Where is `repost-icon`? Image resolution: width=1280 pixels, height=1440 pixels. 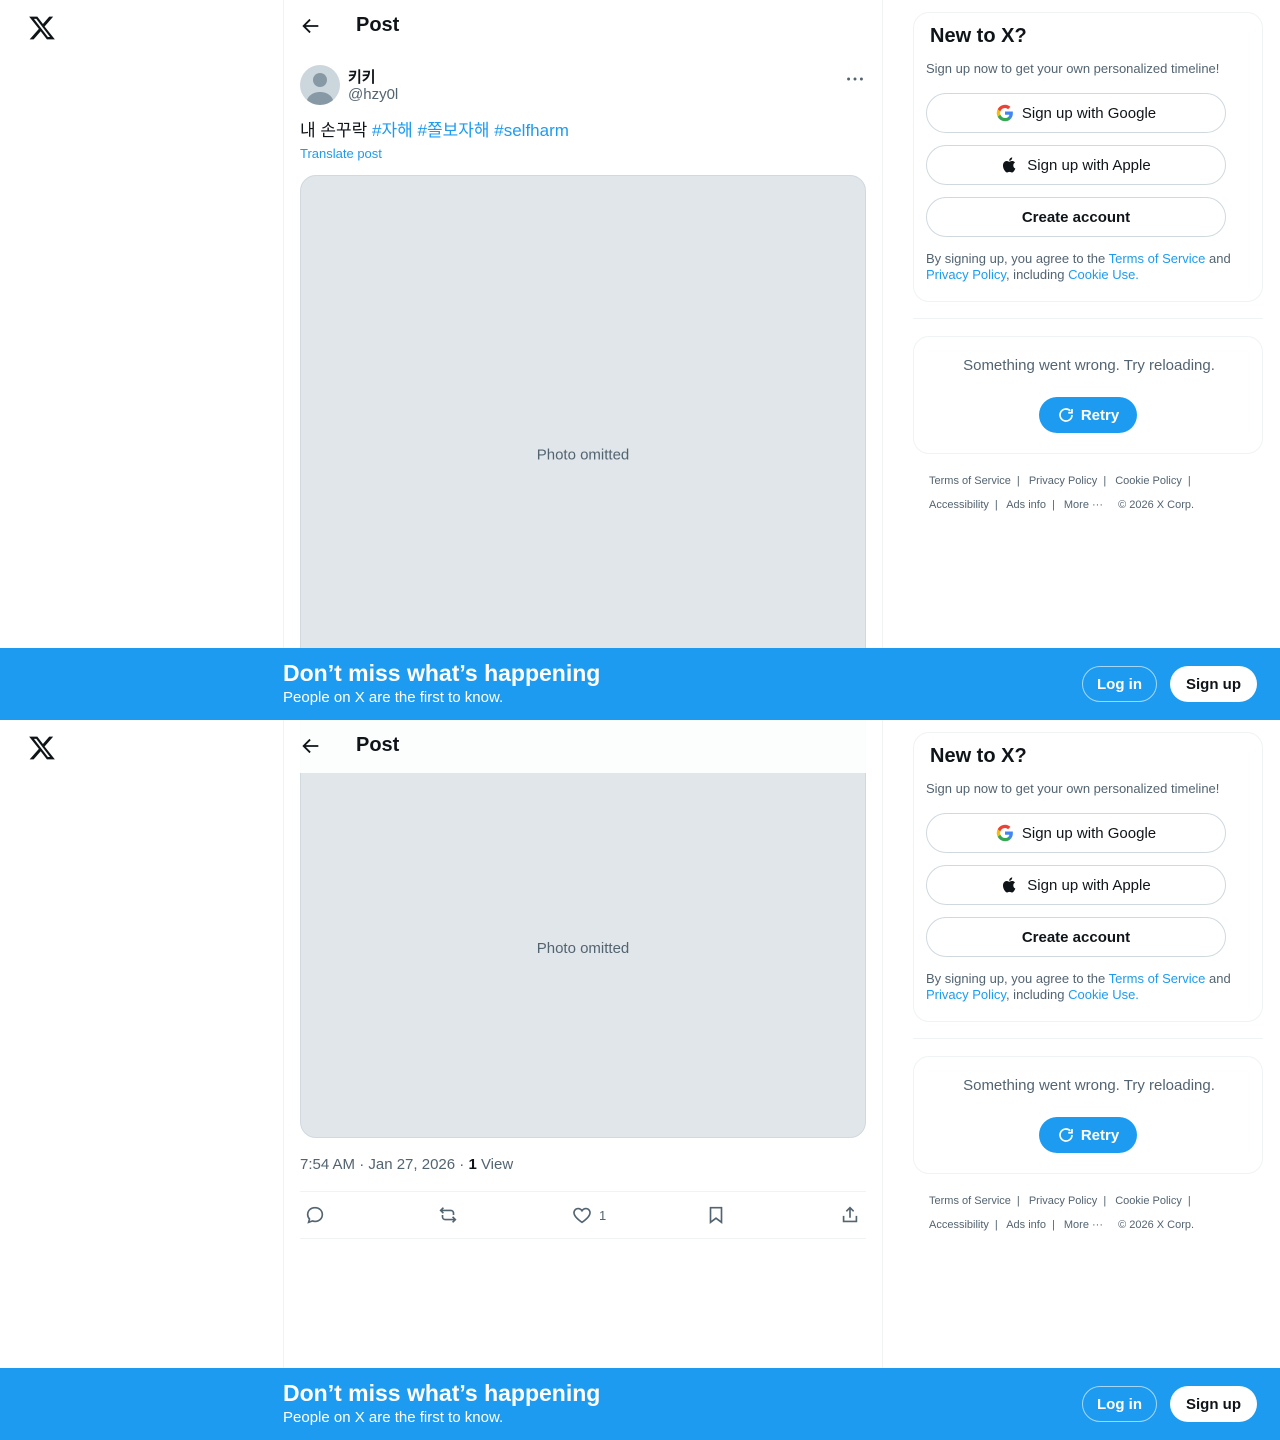 repost-icon is located at coordinates (448, 1215).